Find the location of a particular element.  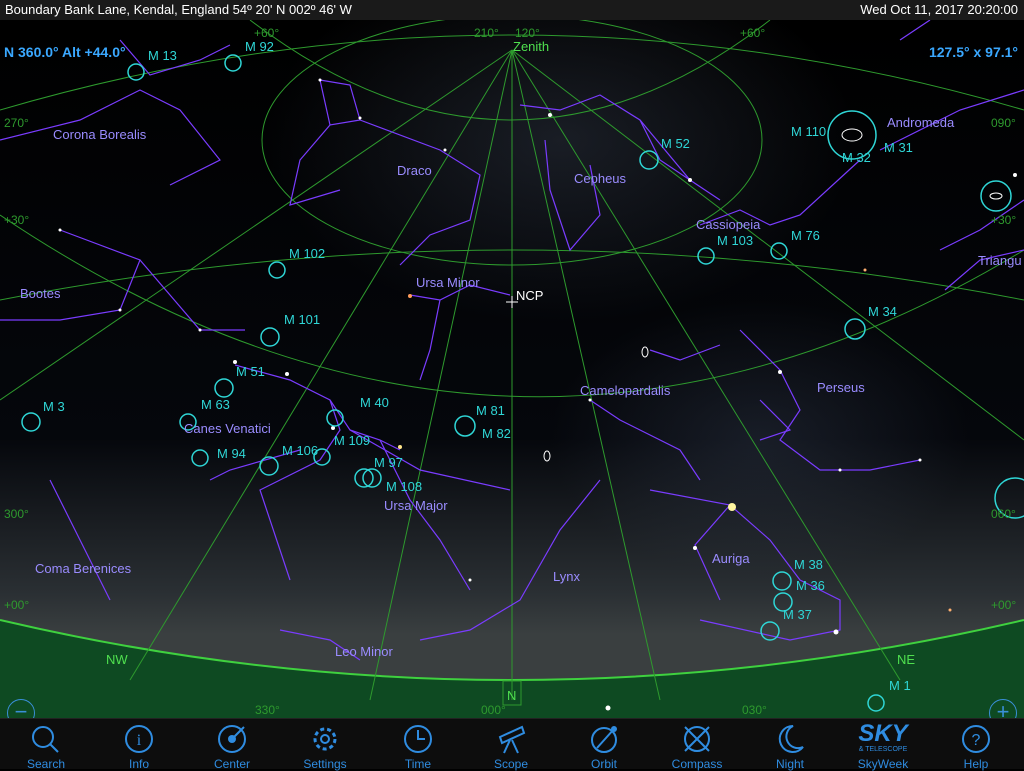

constellation-label: Cassiopeia is located at coordinates (728, 224).